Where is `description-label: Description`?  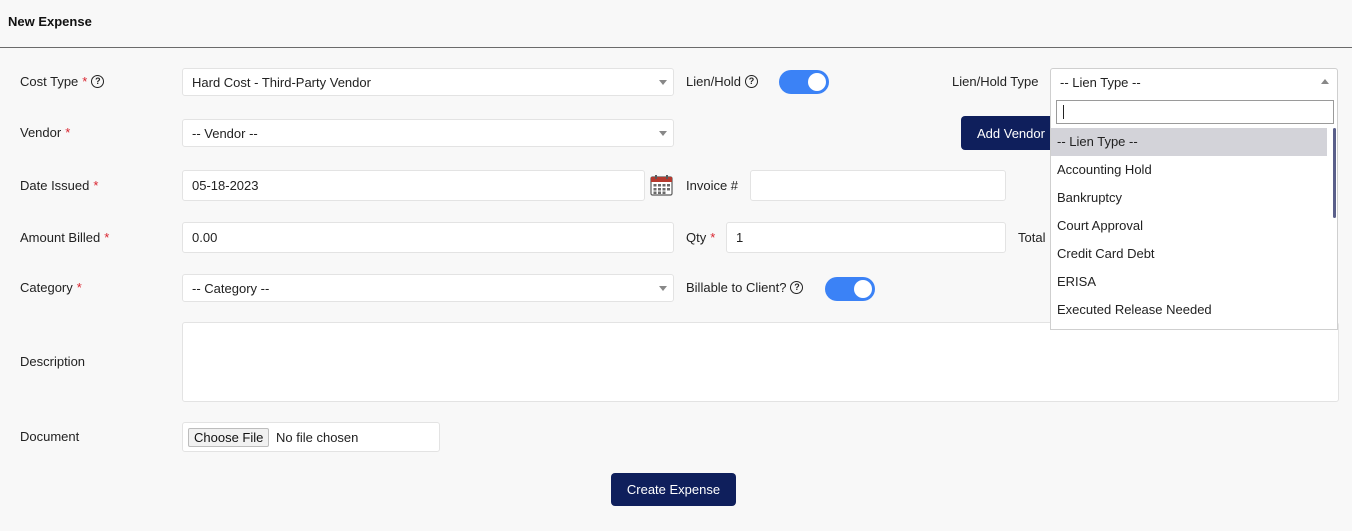
description-label: Description is located at coordinates (53, 361).